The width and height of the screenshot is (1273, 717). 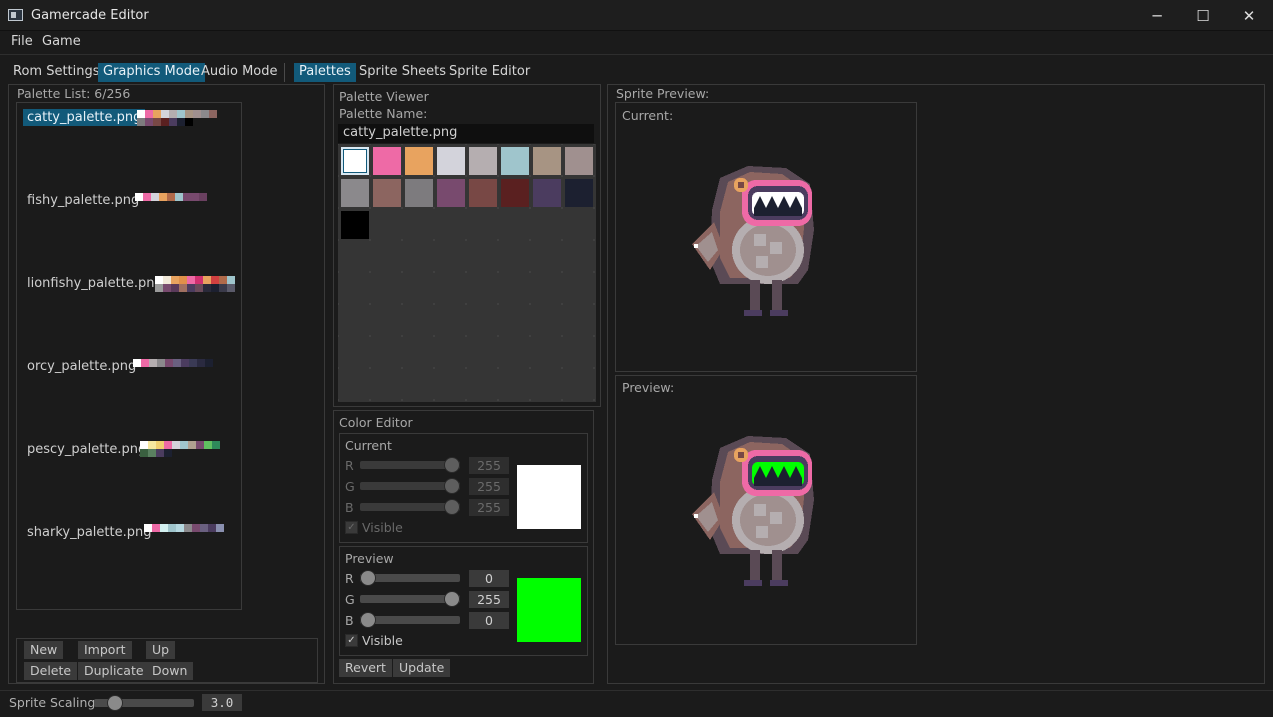 What do you see at coordinates (15, 15) in the screenshot?
I see `app-icon` at bounding box center [15, 15].